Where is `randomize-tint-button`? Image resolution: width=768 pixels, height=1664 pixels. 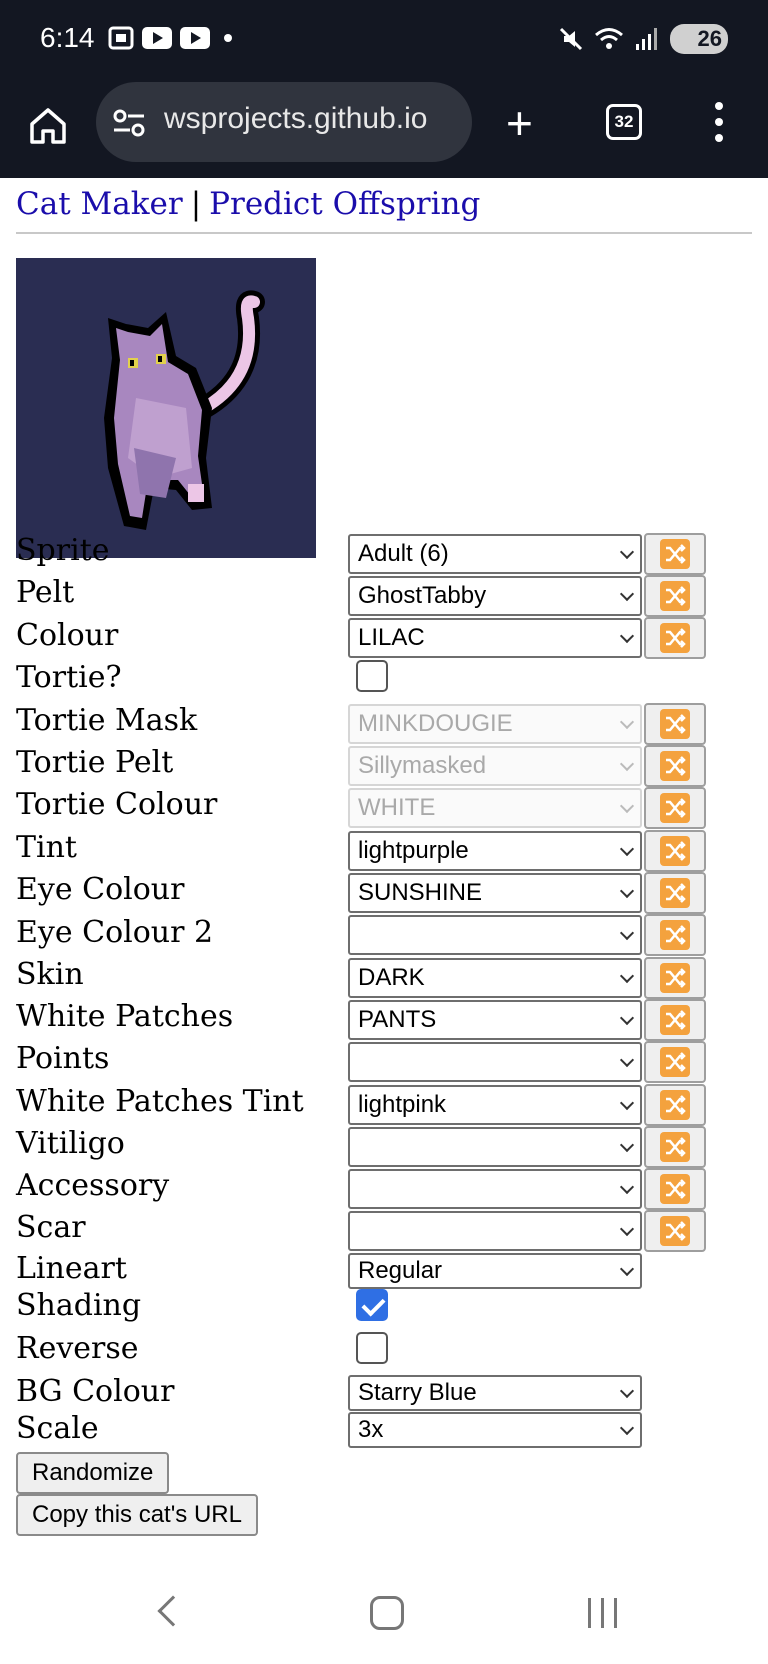 randomize-tint-button is located at coordinates (675, 851).